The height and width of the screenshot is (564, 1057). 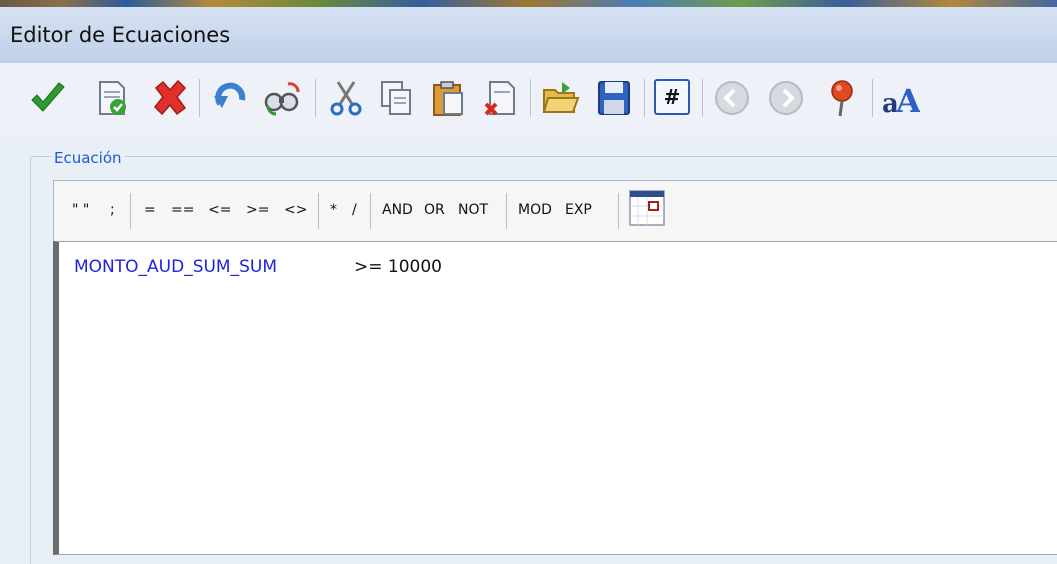 I want to click on validate-document-icon, so click(x=112, y=98).